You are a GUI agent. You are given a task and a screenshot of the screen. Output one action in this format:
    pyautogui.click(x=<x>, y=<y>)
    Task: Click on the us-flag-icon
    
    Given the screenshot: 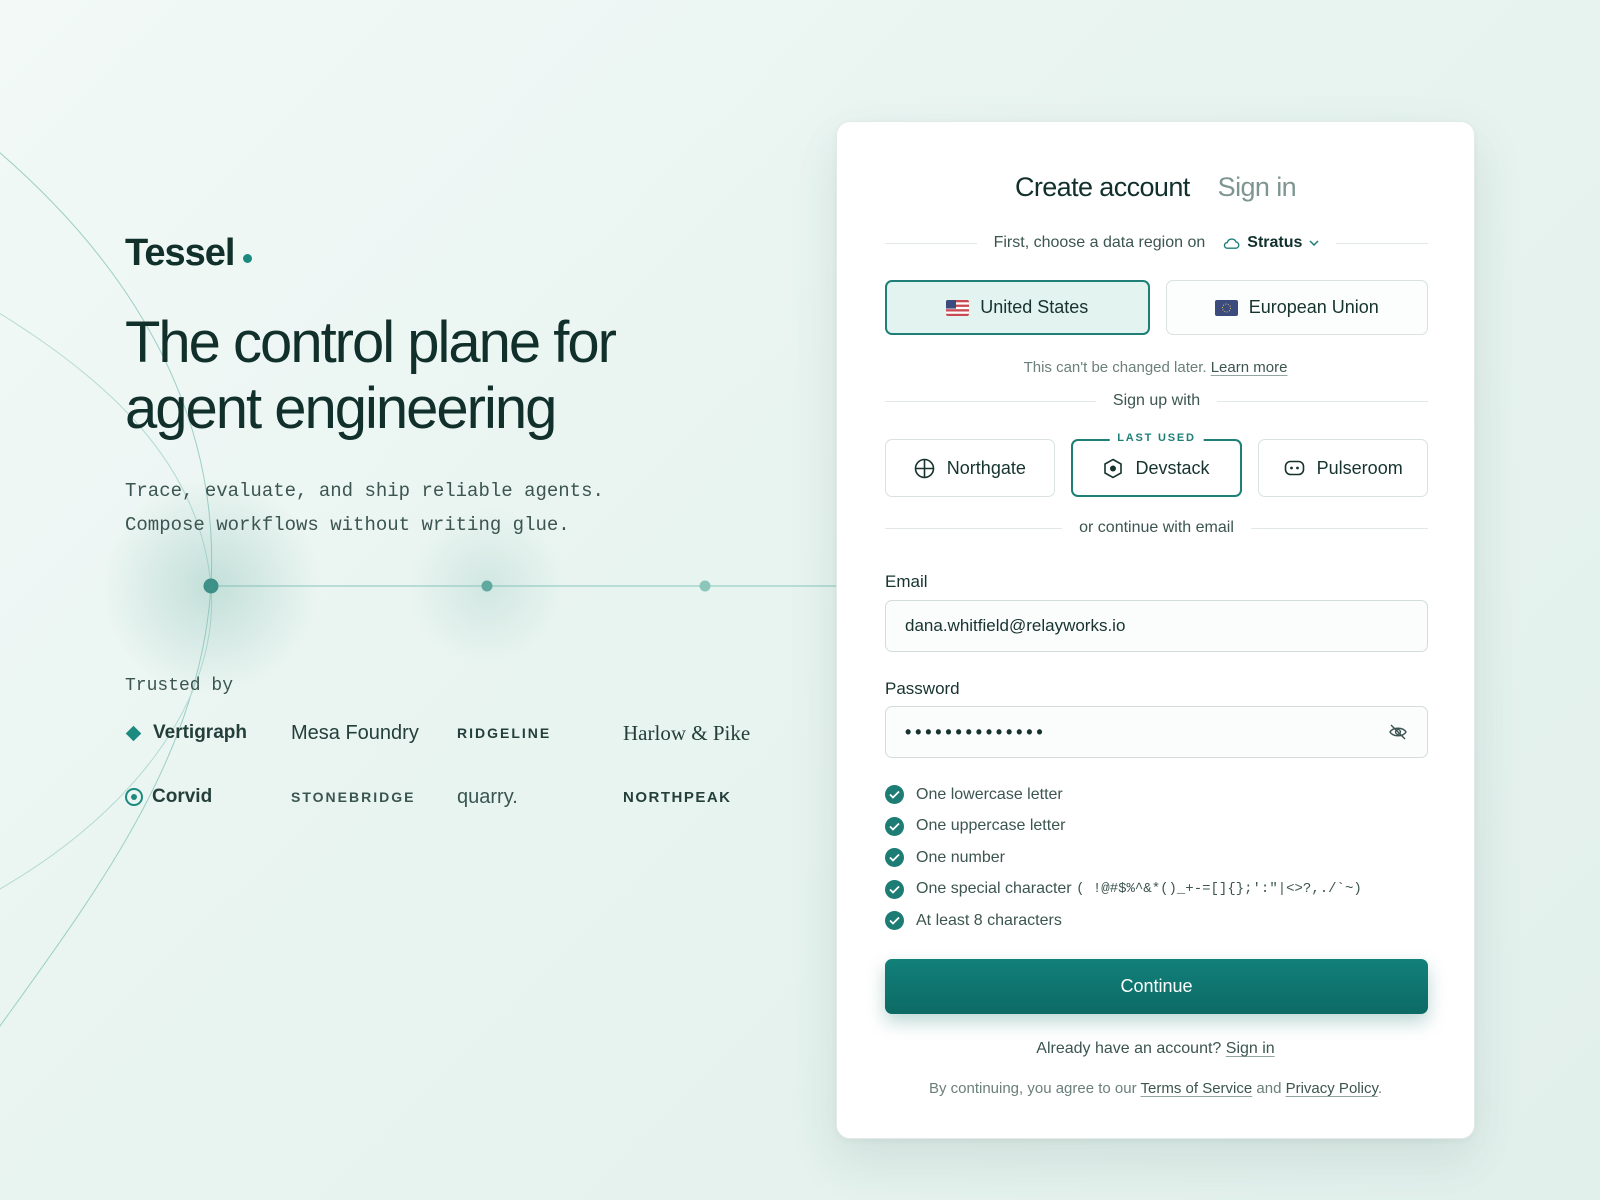 What is the action you would take?
    pyautogui.click(x=958, y=307)
    